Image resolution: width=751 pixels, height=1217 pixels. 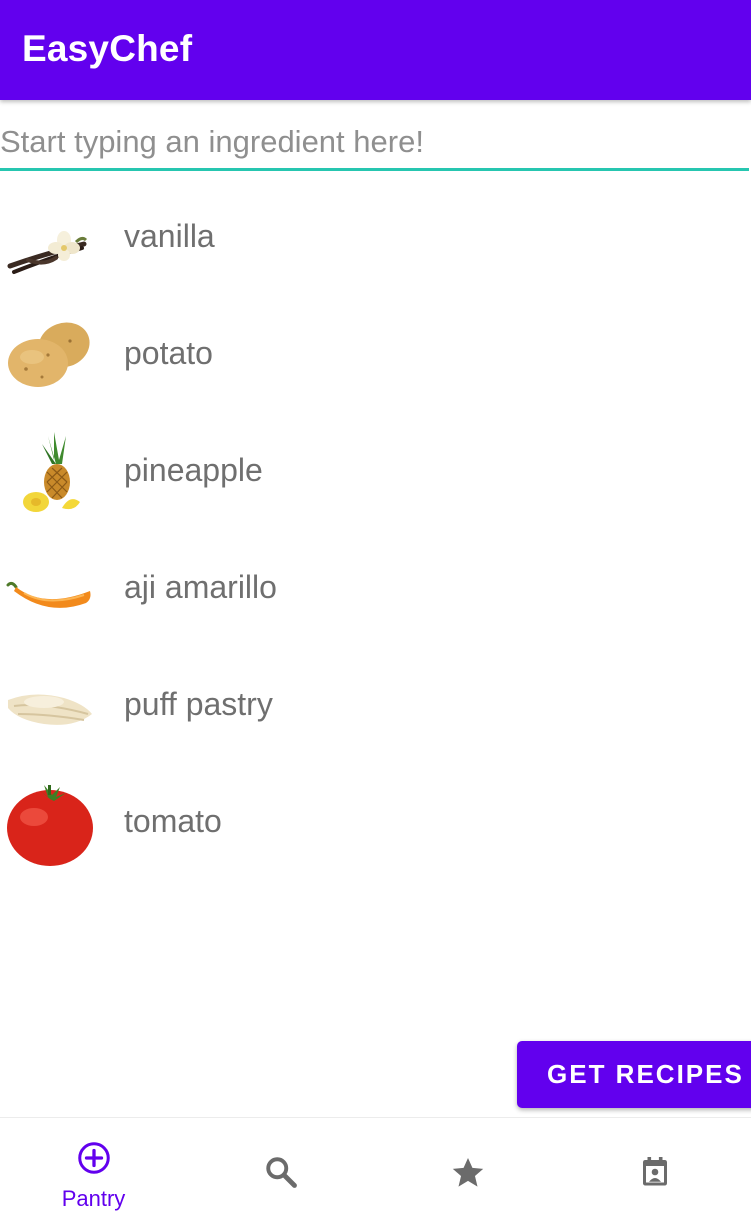 What do you see at coordinates (50, 709) in the screenshot?
I see `pastry-icon` at bounding box center [50, 709].